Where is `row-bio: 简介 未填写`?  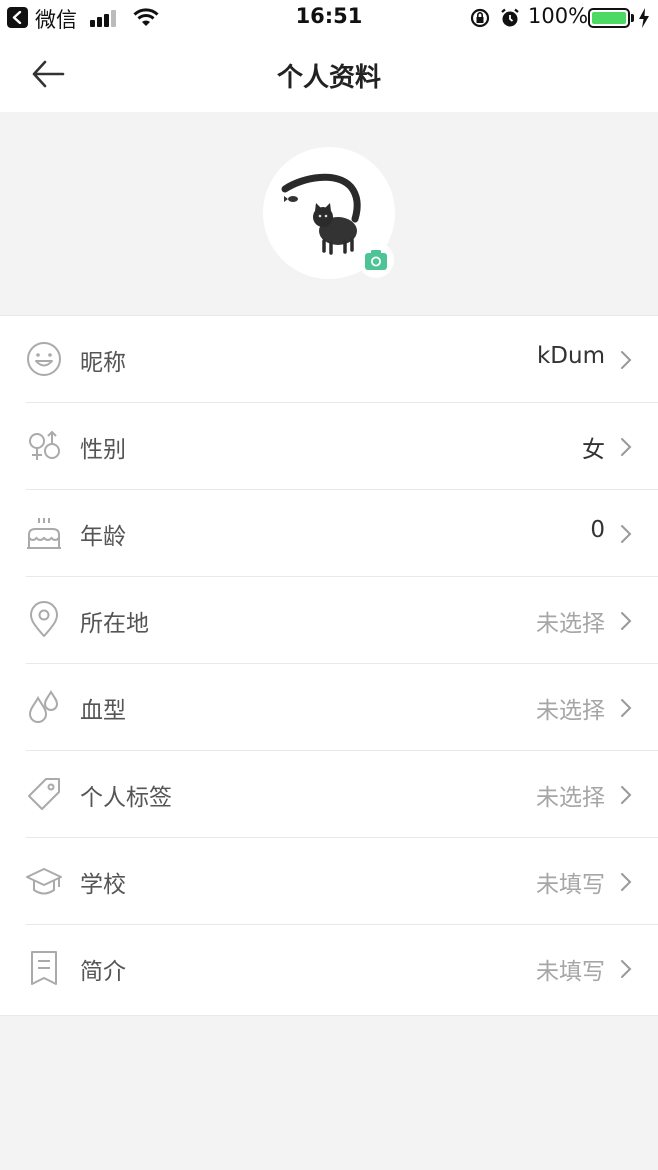
row-bio: 简介 未填写 is located at coordinates (329, 968).